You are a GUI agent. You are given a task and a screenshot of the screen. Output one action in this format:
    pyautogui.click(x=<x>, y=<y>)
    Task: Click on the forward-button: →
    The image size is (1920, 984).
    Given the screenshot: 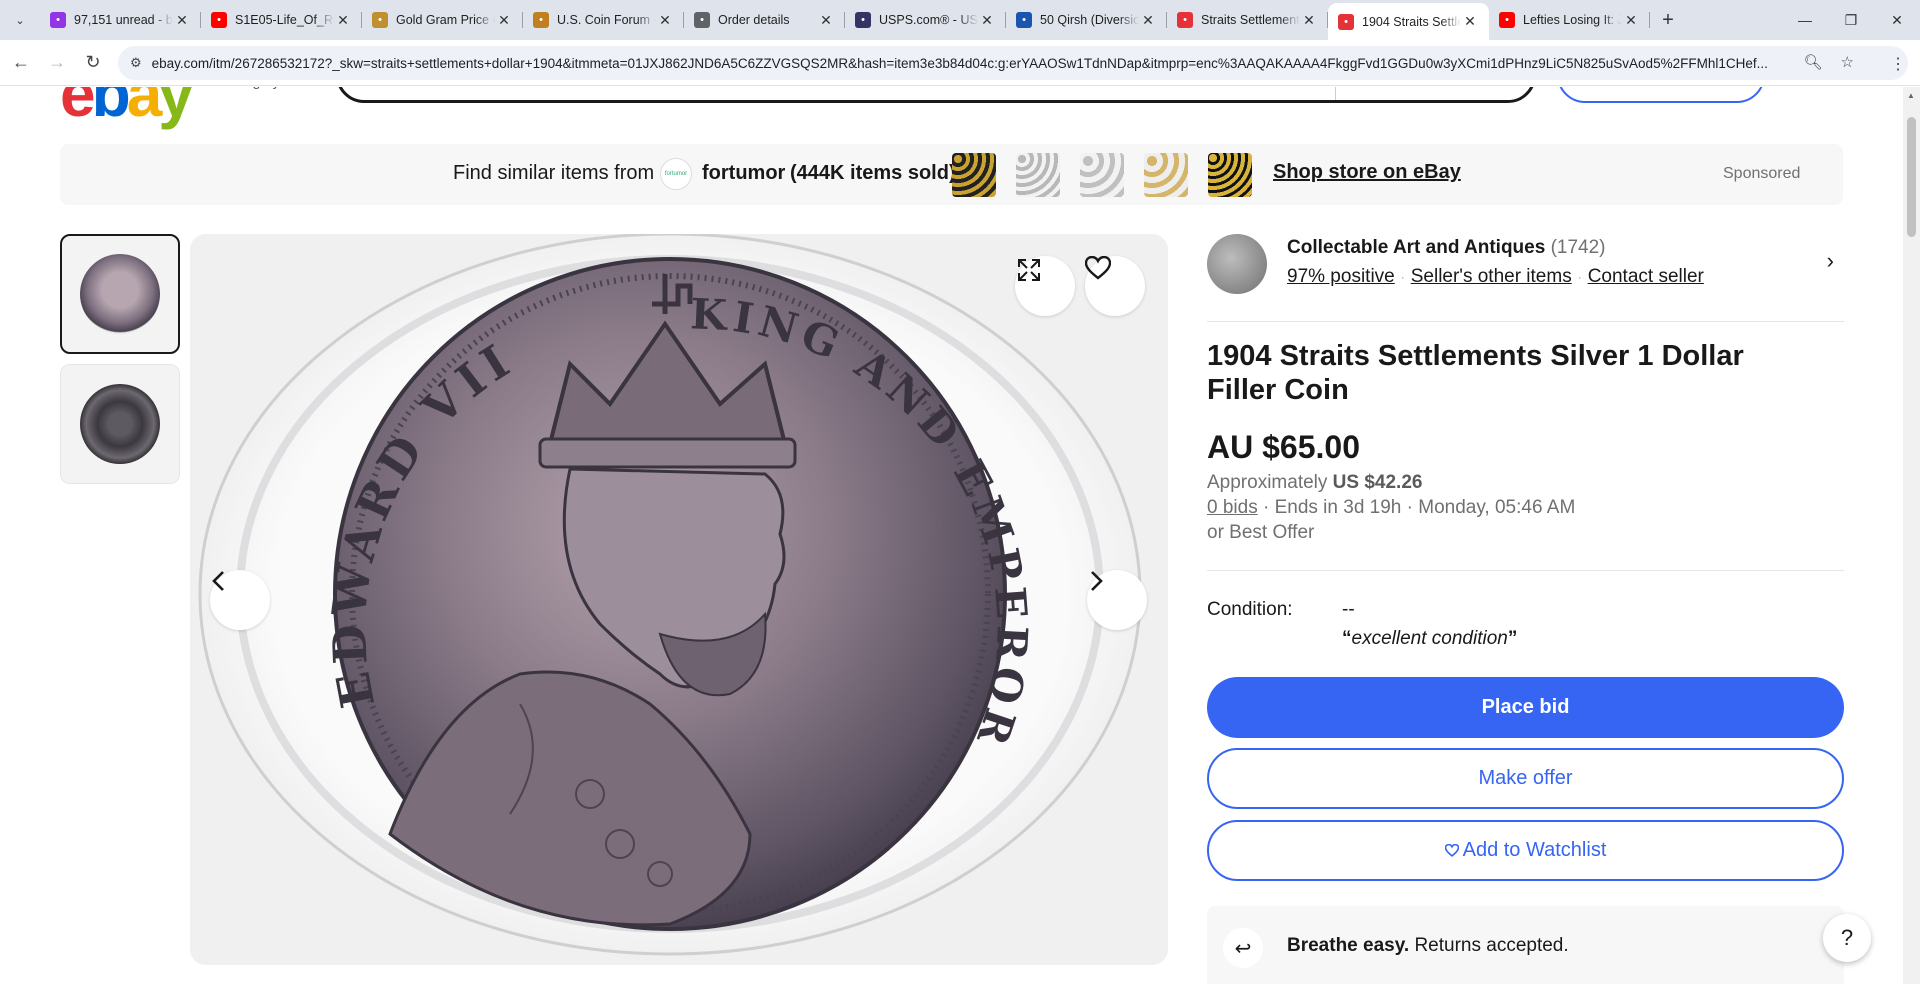 What is the action you would take?
    pyautogui.click(x=57, y=63)
    